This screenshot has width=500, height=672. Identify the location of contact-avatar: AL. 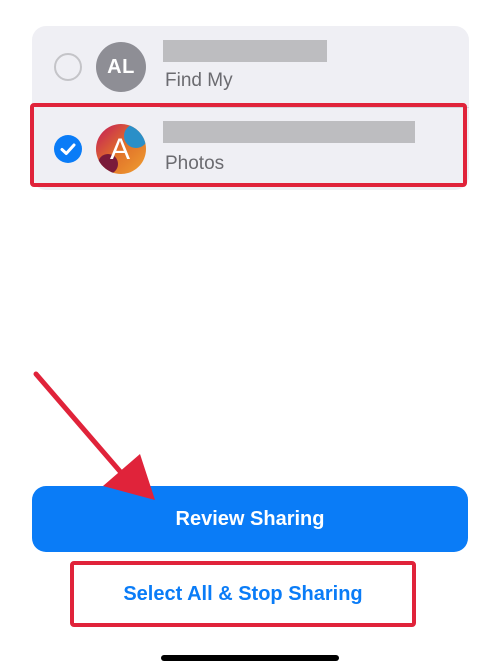
(121, 67).